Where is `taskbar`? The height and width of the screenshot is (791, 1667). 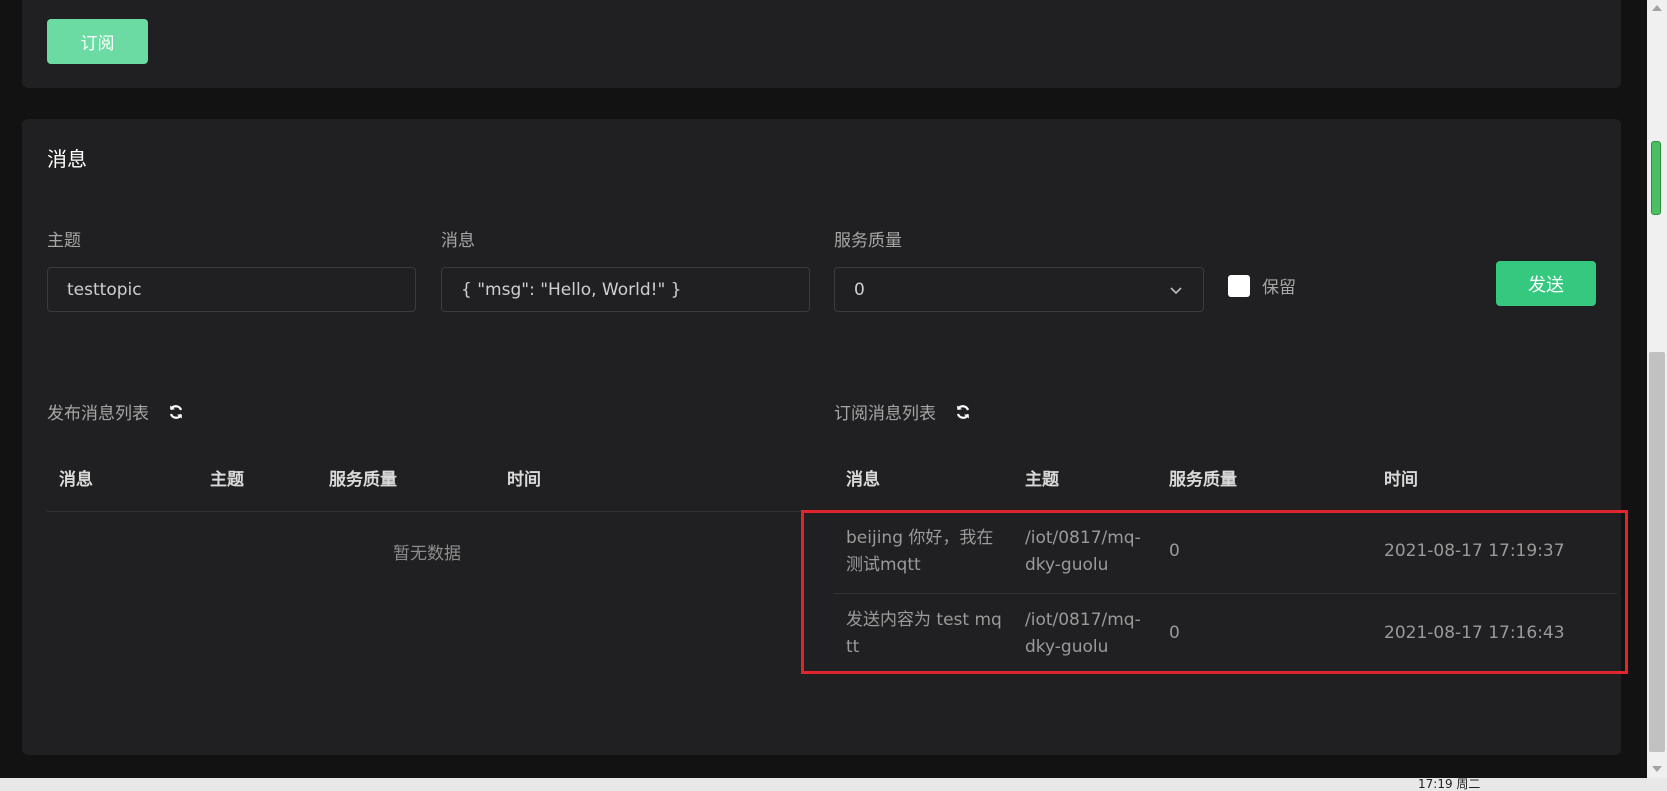
taskbar is located at coordinates (833, 784).